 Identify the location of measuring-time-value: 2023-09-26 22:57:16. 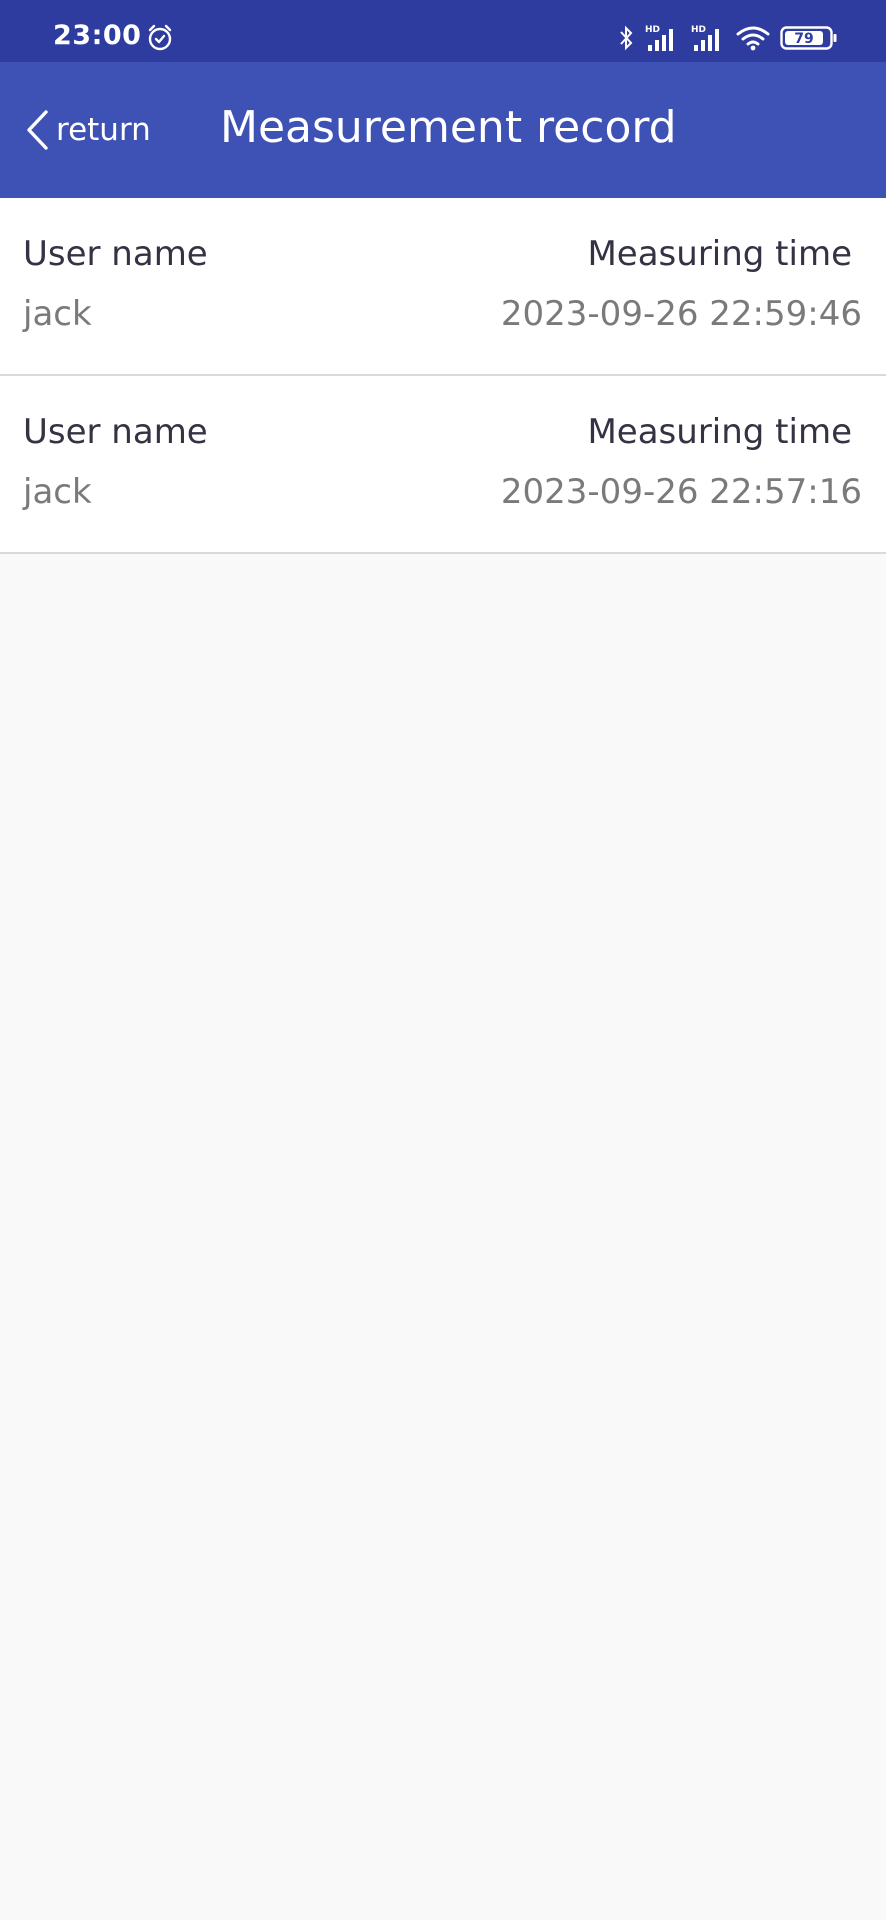
(681, 492).